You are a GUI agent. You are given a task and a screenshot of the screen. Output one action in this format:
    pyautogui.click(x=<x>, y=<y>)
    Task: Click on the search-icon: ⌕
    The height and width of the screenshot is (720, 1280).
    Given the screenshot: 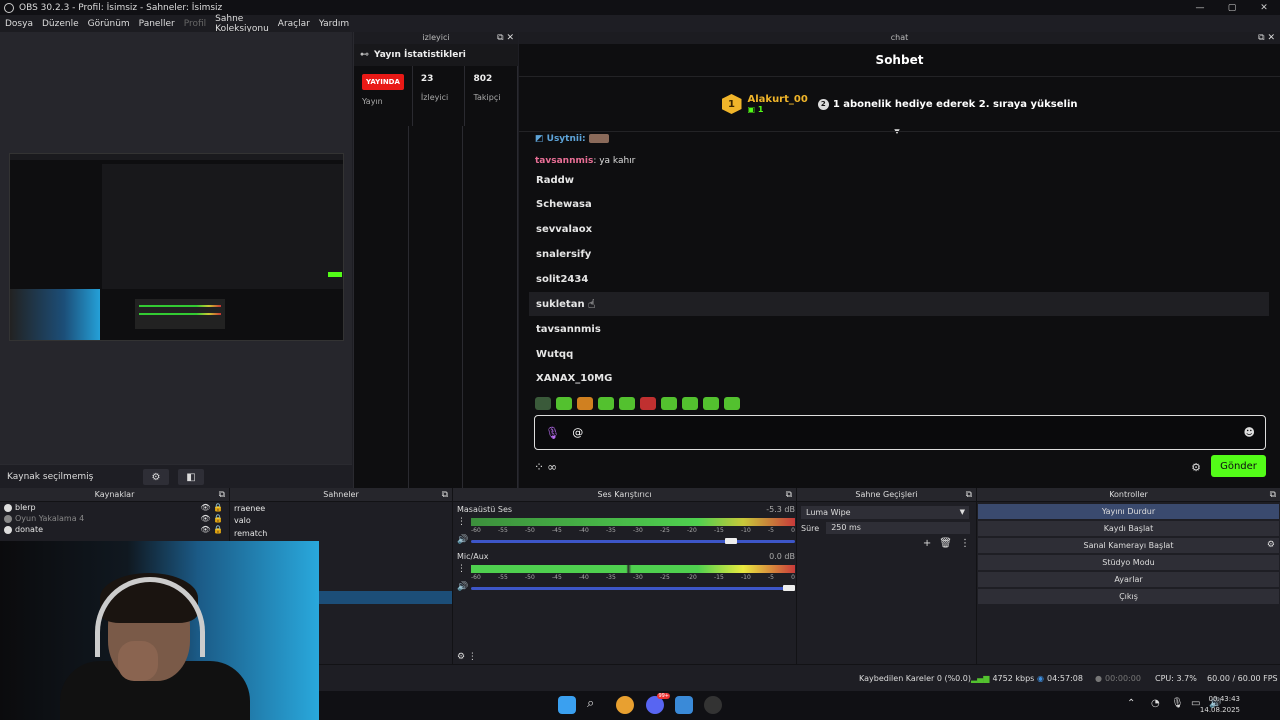 What is the action you would take?
    pyautogui.click(x=596, y=705)
    